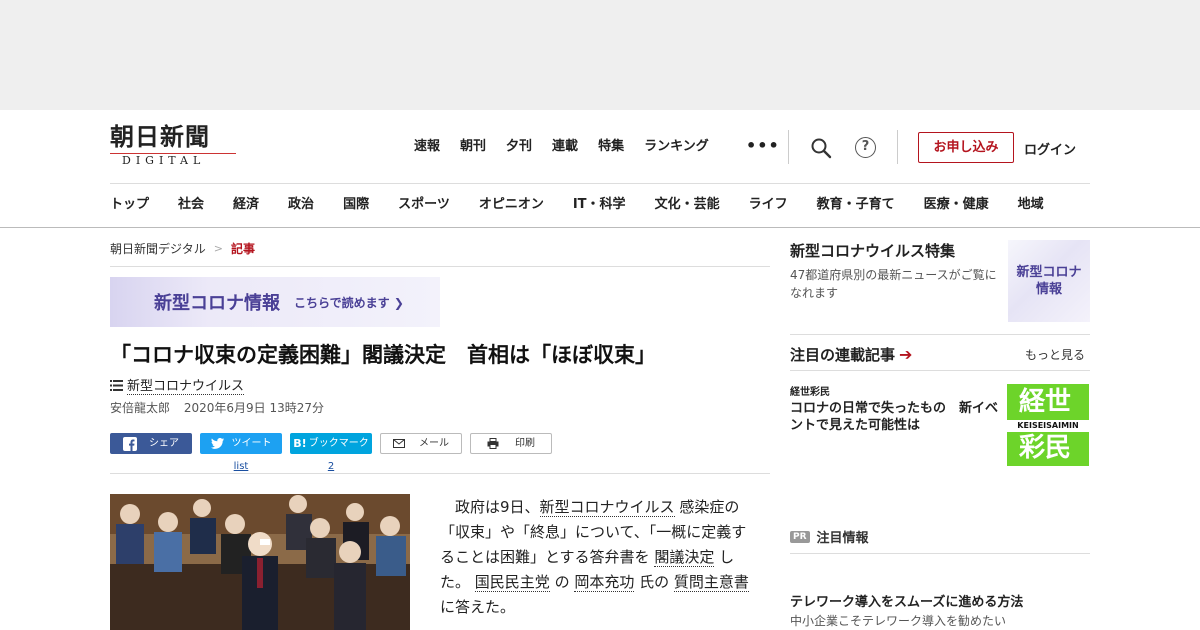 This screenshot has width=1200, height=630. Describe the element at coordinates (116, 385) in the screenshot. I see `list-icon` at that location.